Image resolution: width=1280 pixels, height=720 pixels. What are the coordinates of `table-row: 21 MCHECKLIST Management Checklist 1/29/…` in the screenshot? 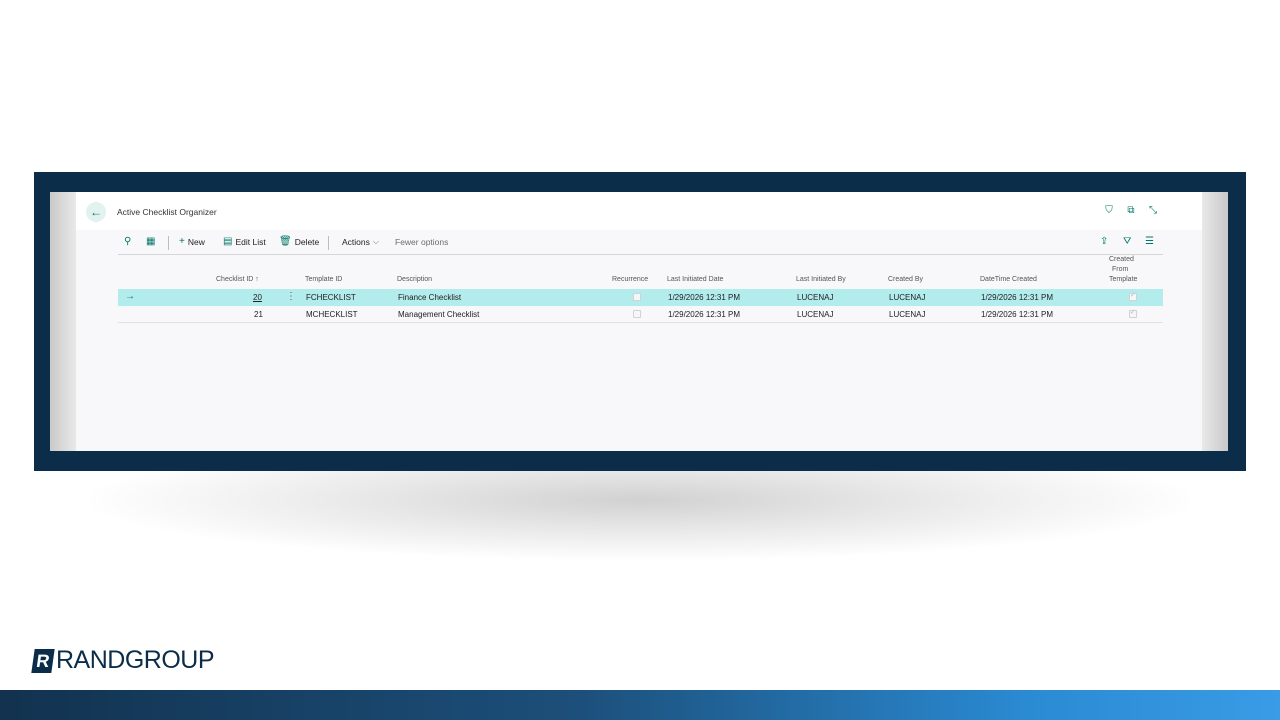 It's located at (640, 314).